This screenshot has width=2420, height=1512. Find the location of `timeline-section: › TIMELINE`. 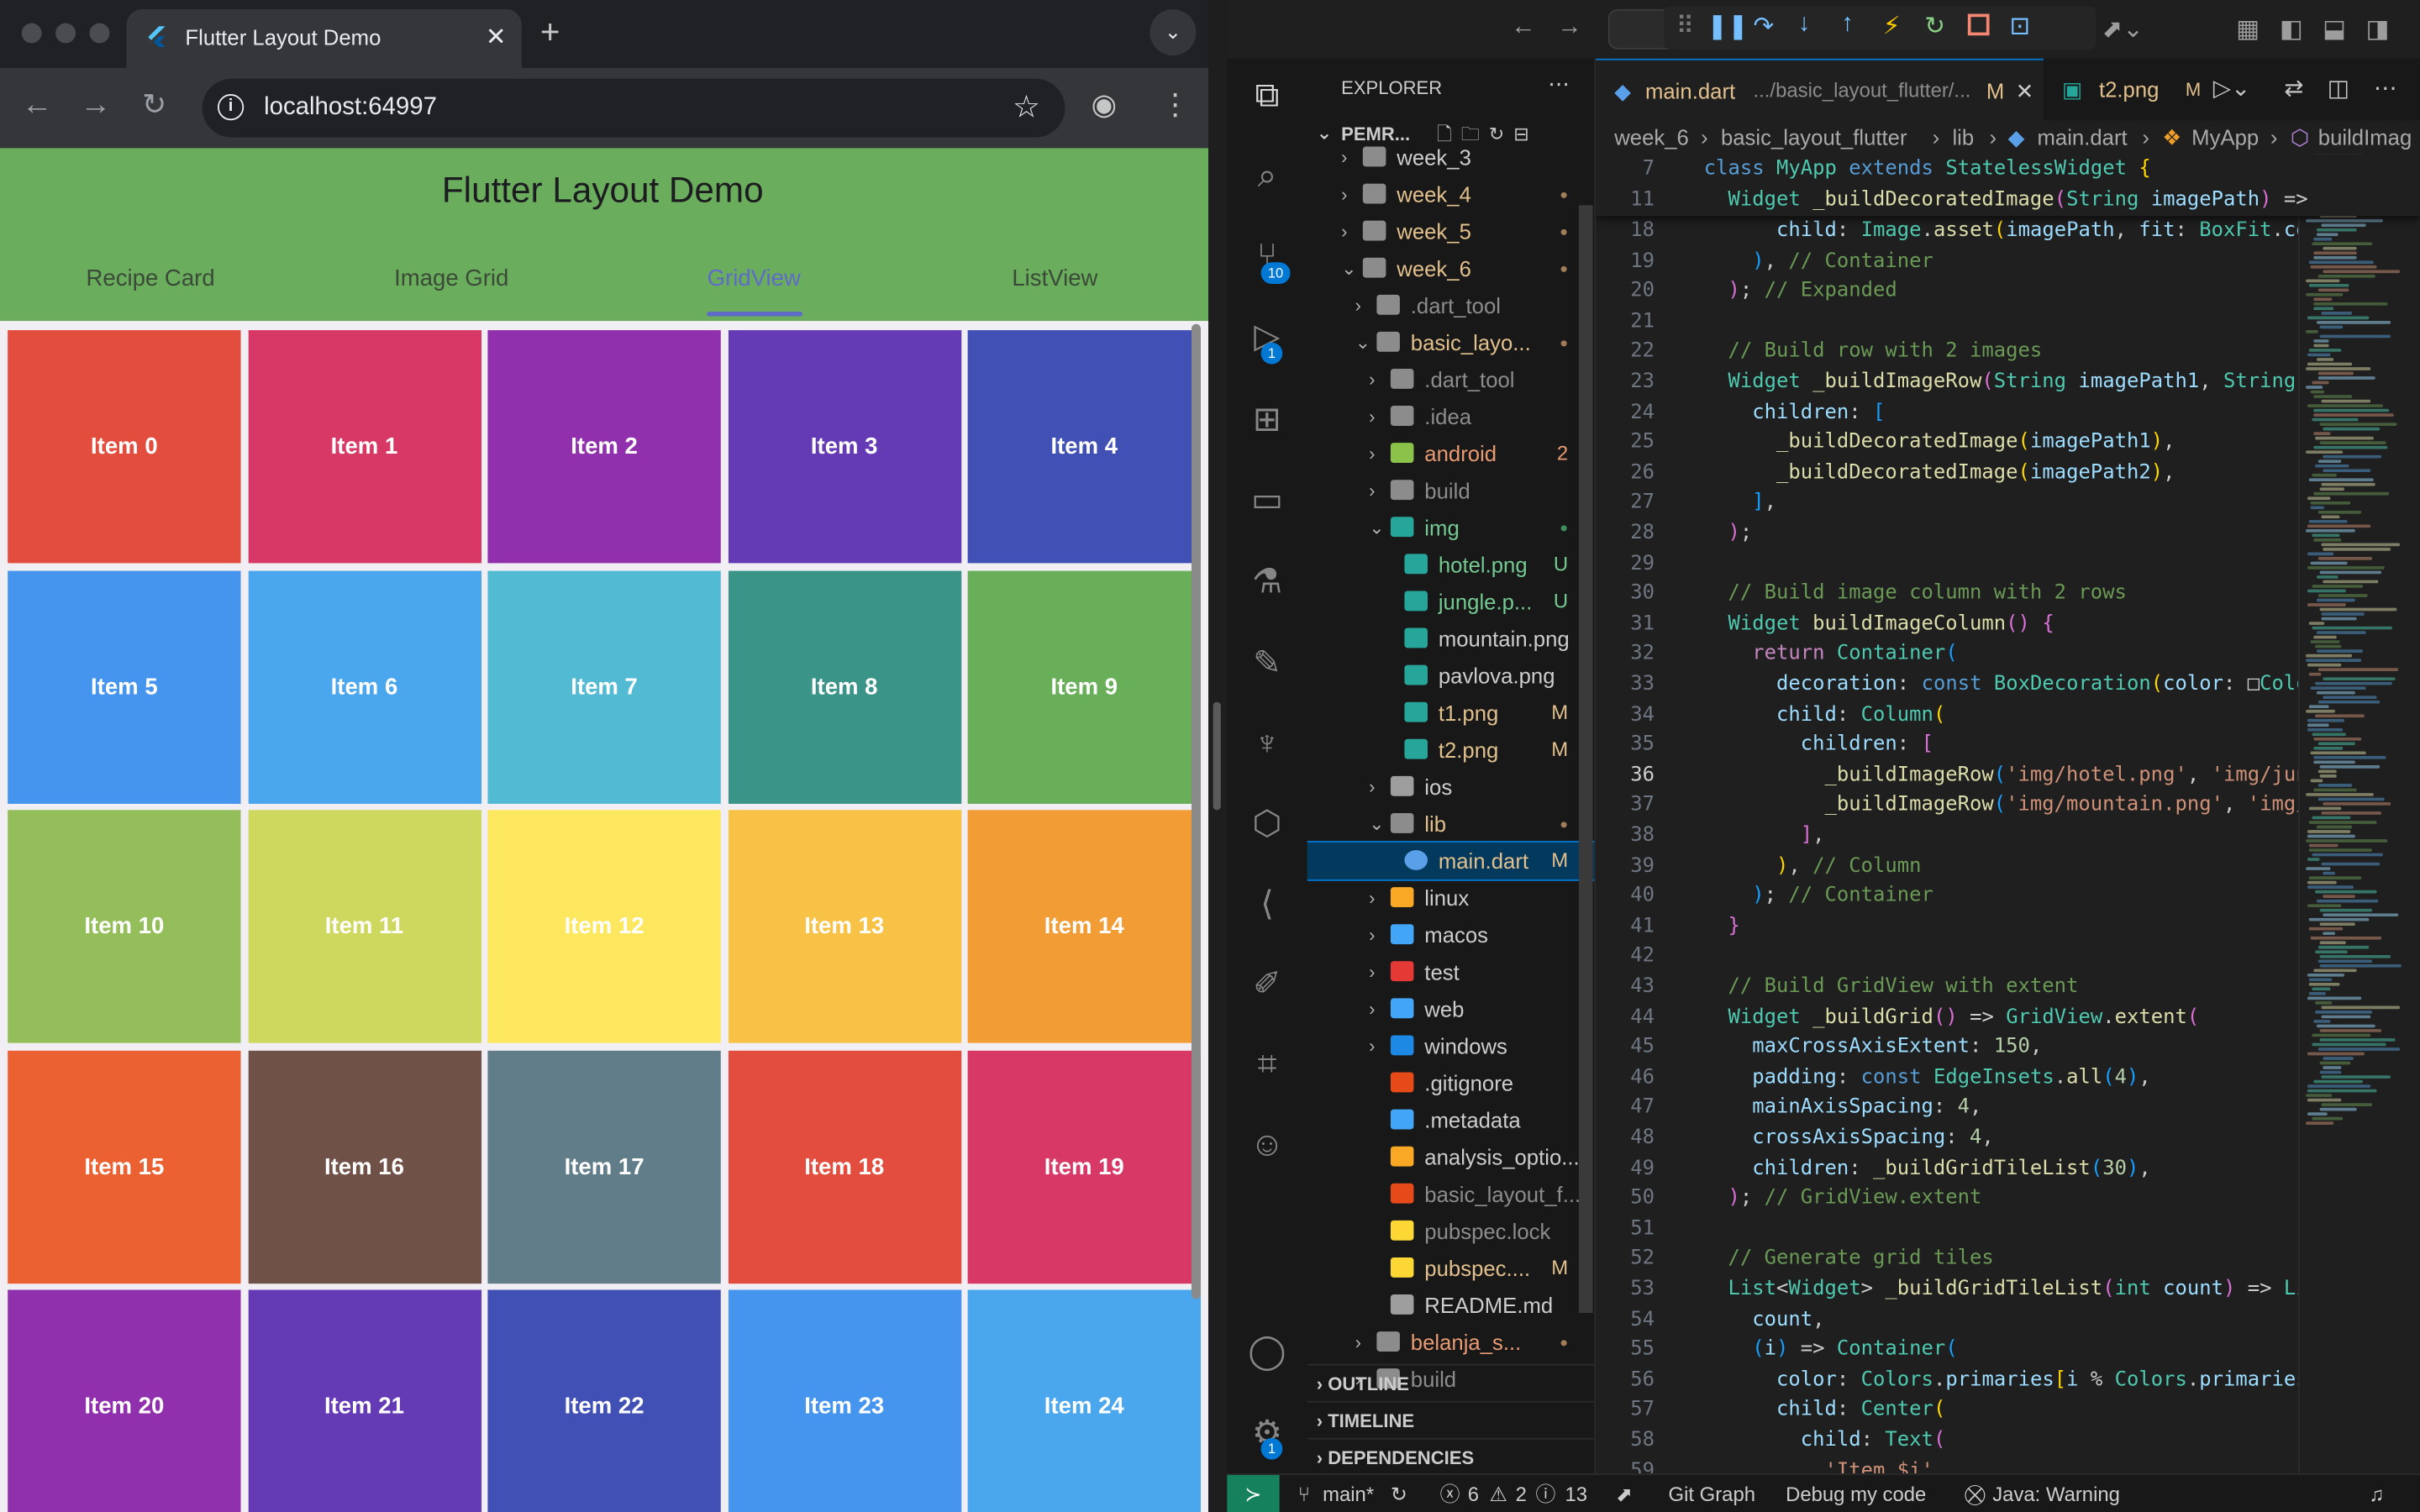

timeline-section: › TIMELINE is located at coordinates (1451, 1419).